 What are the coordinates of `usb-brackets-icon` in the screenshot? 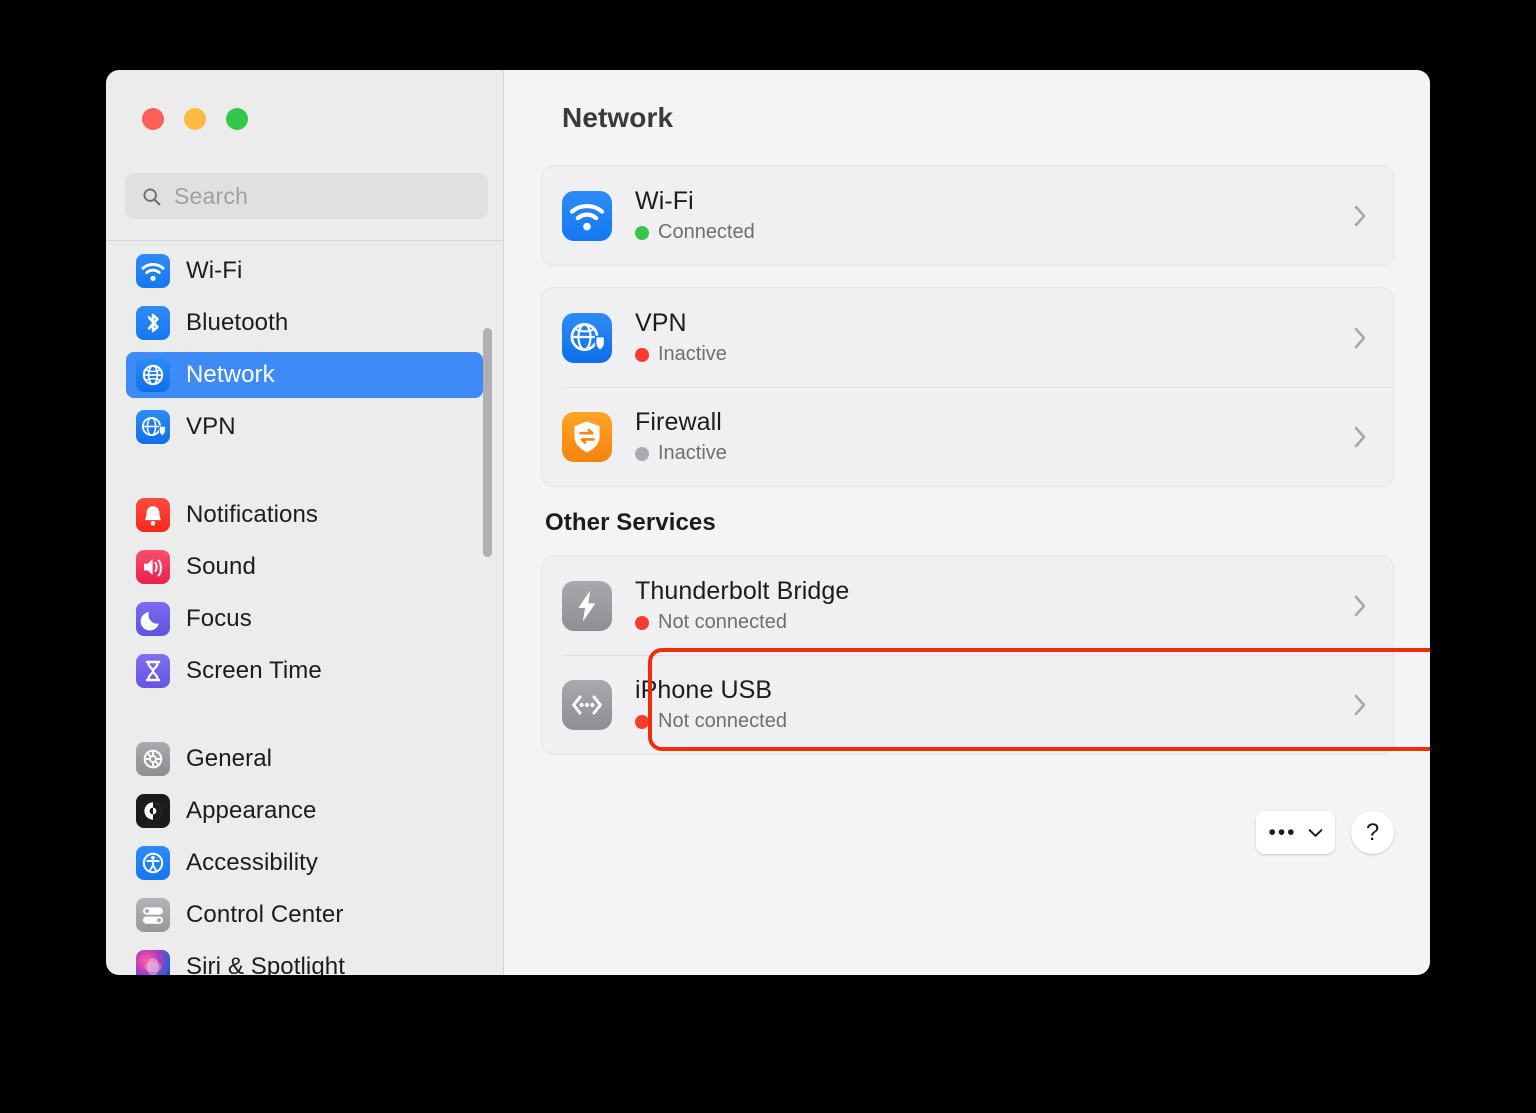 It's located at (587, 704).